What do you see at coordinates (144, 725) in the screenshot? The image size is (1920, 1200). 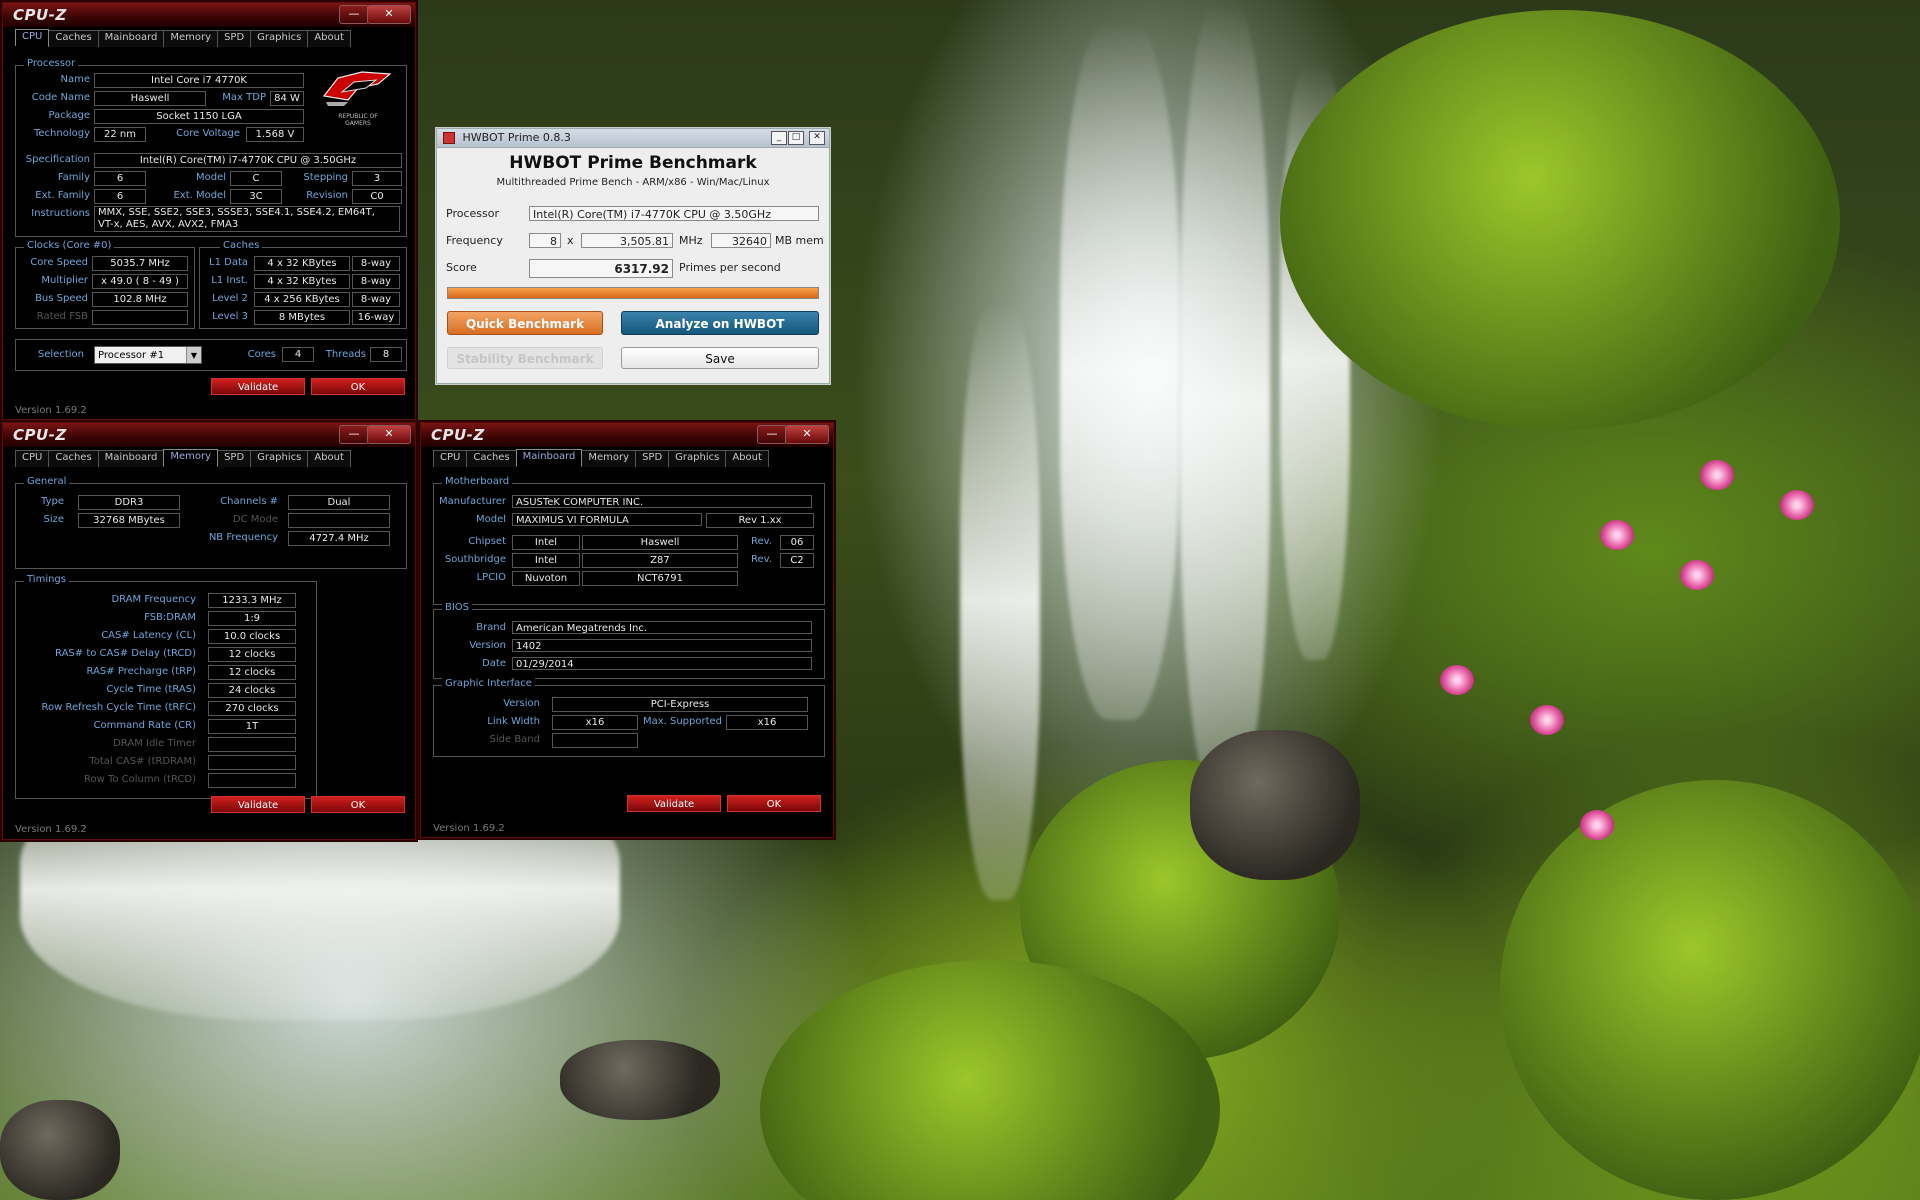 I see `command-rate-label: Command Rate (CR)` at bounding box center [144, 725].